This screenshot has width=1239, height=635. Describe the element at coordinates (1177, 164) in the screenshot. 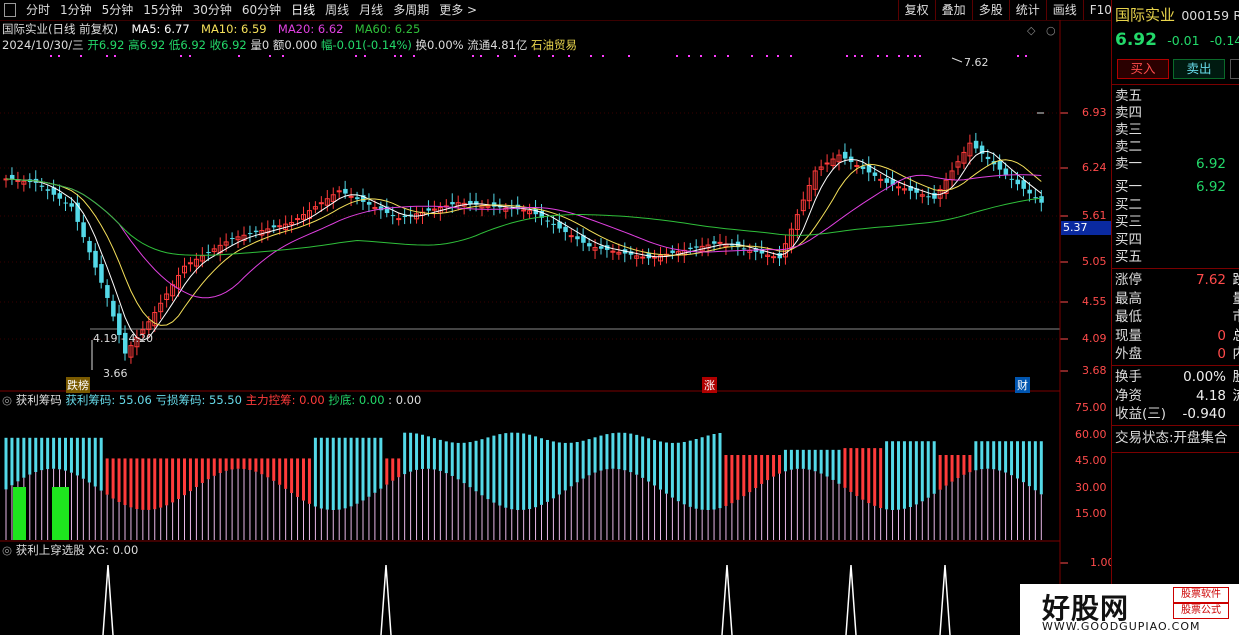

I see `ask-row: 卖一 6.92` at that location.